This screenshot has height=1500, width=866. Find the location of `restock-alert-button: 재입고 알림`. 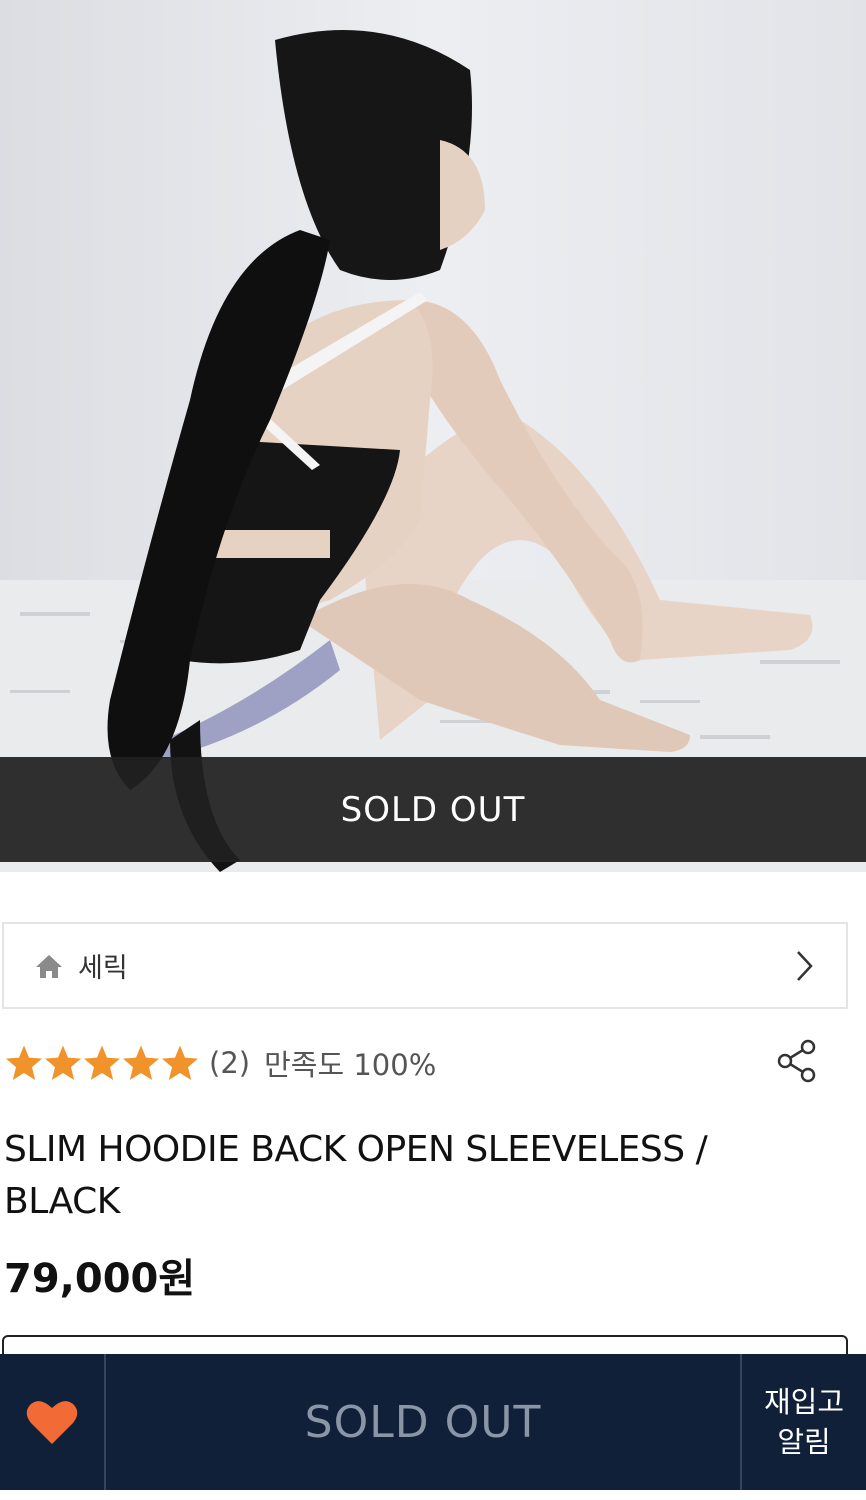

restock-alert-button: 재입고 알림 is located at coordinates (804, 1422).